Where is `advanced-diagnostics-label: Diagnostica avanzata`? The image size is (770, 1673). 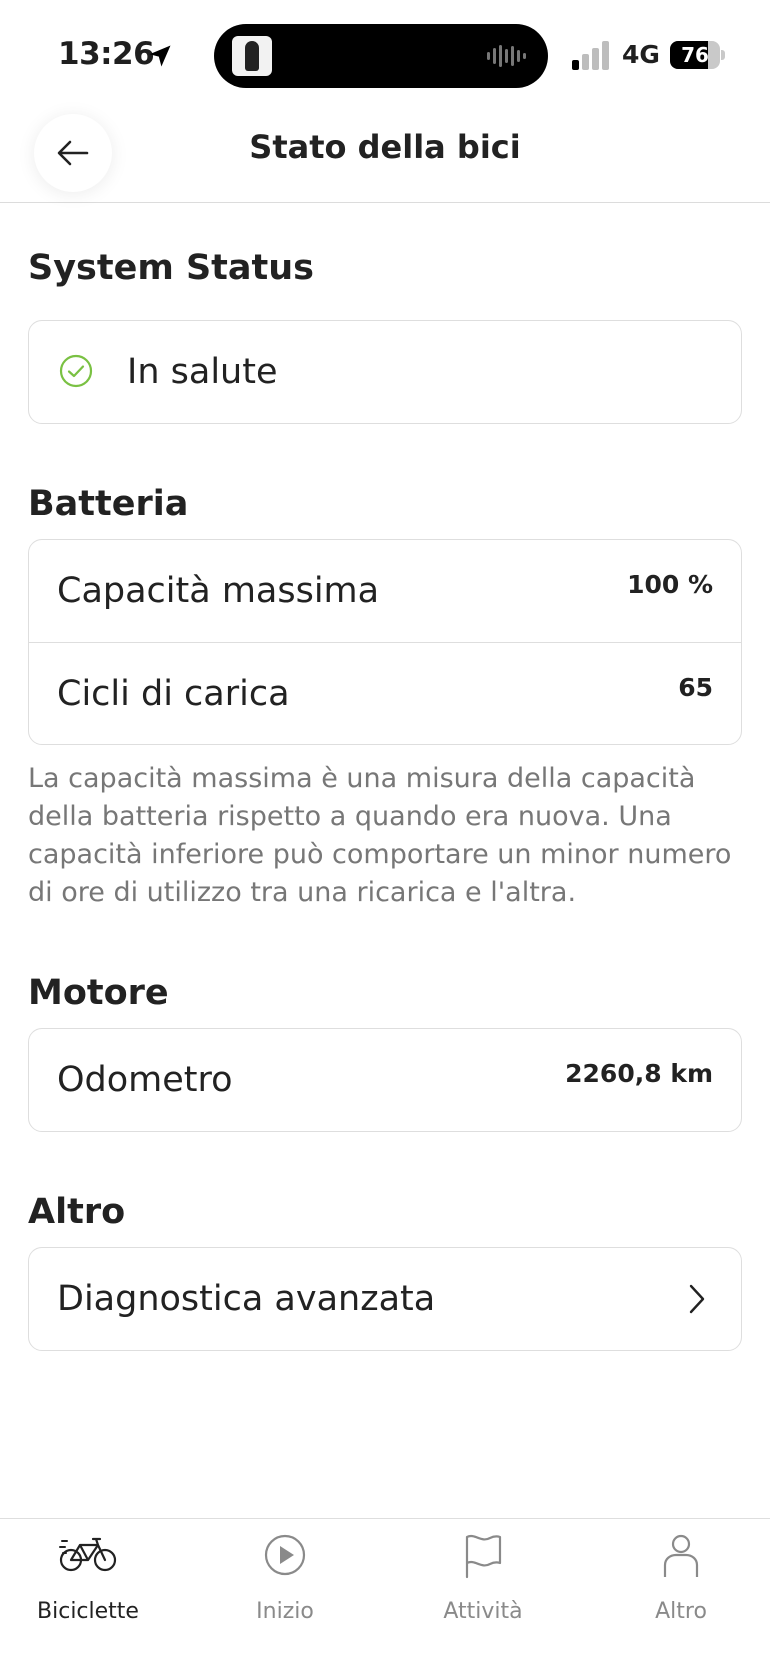
advanced-diagnostics-label: Diagnostica avanzata is located at coordinates (246, 1299).